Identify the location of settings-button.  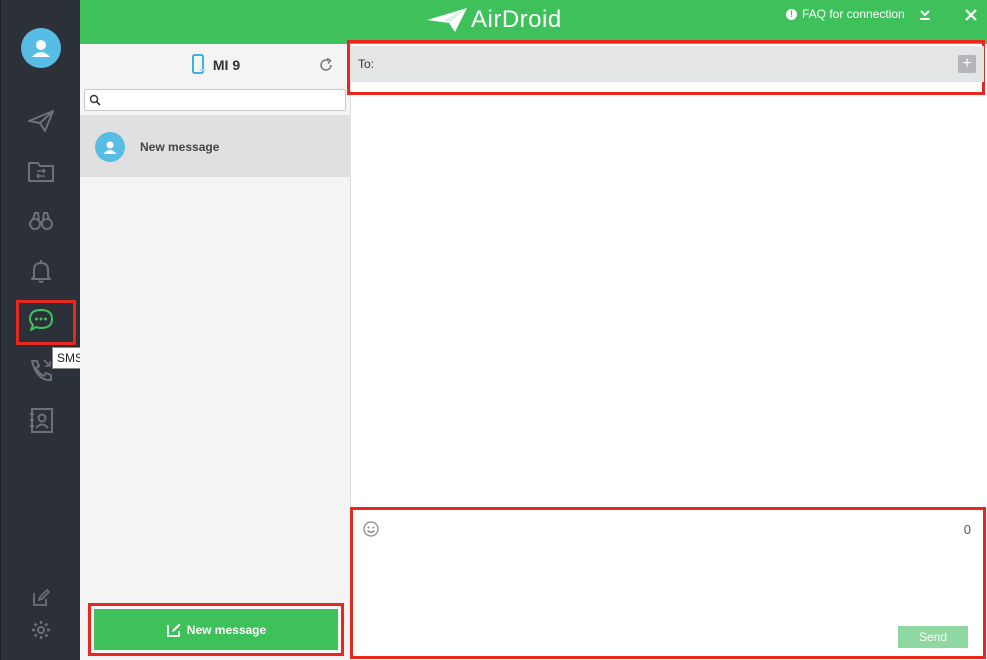
(41, 630).